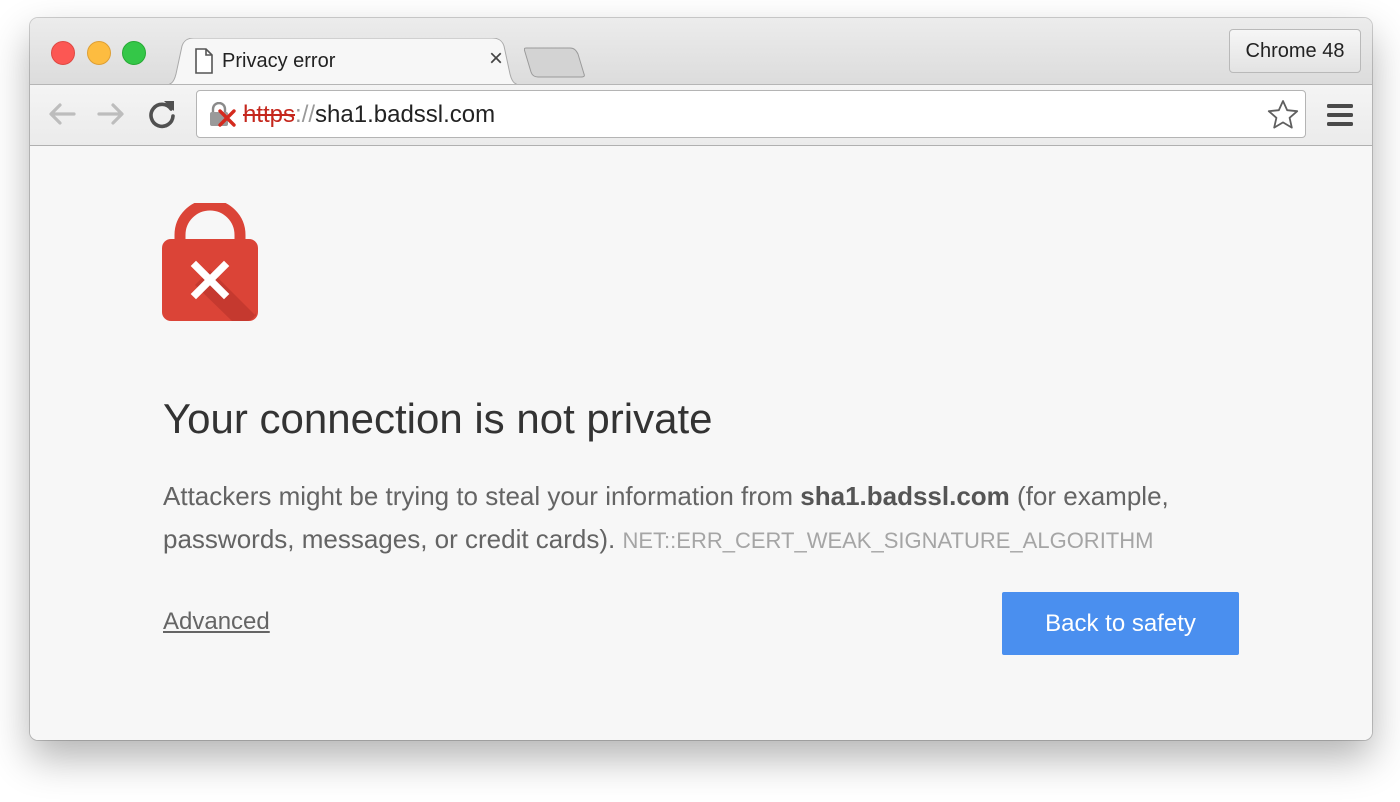  Describe the element at coordinates (269, 114) in the screenshot. I see `url-scheme: https` at that location.